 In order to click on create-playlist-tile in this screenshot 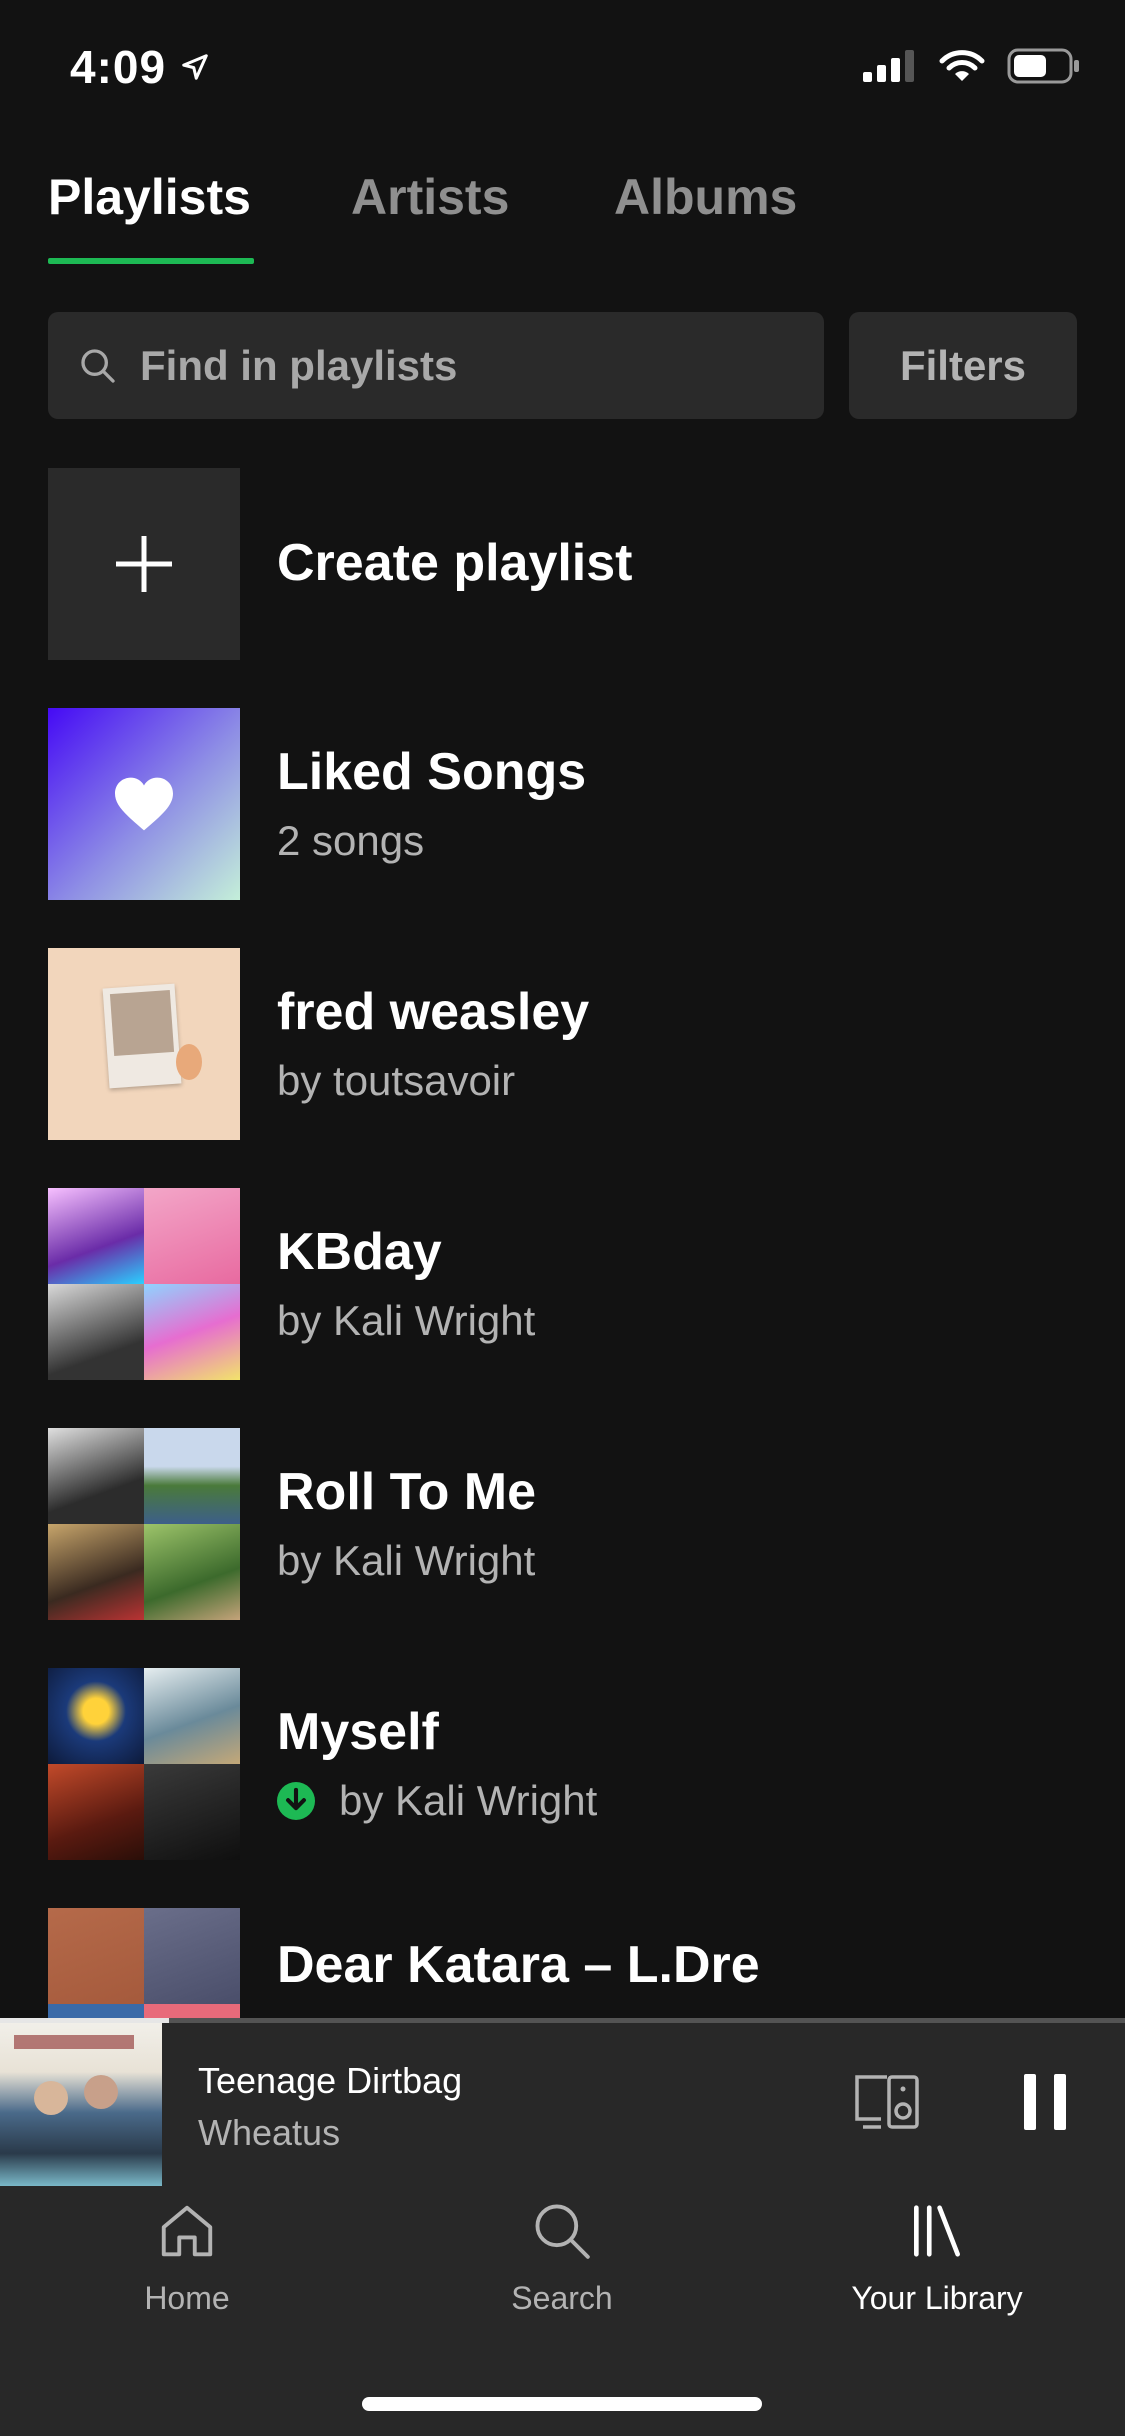, I will do `click(144, 564)`.